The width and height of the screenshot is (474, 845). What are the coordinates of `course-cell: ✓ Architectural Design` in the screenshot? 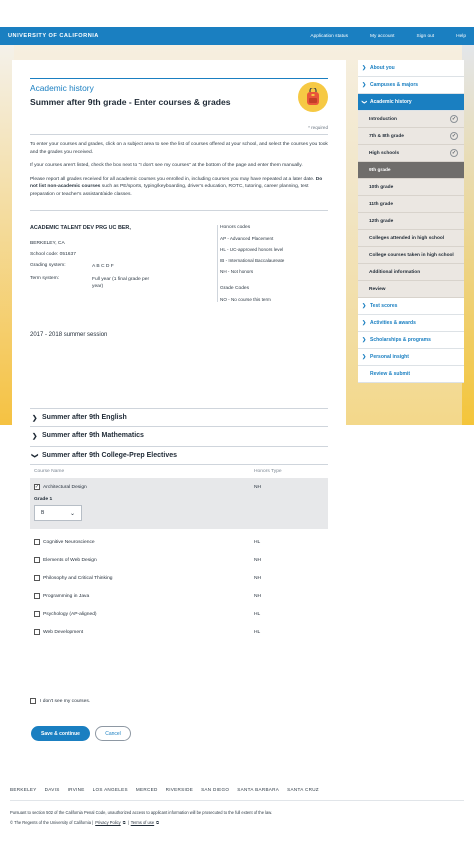 It's located at (144, 487).